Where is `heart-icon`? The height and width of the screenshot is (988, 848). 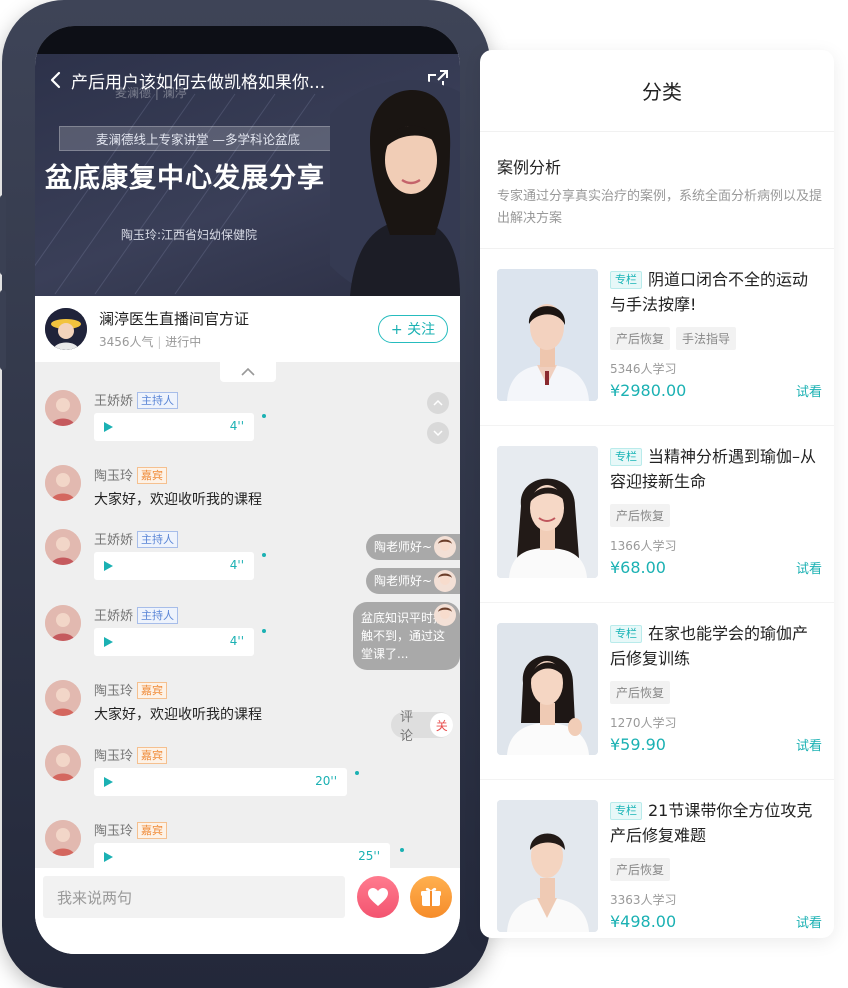 heart-icon is located at coordinates (378, 897).